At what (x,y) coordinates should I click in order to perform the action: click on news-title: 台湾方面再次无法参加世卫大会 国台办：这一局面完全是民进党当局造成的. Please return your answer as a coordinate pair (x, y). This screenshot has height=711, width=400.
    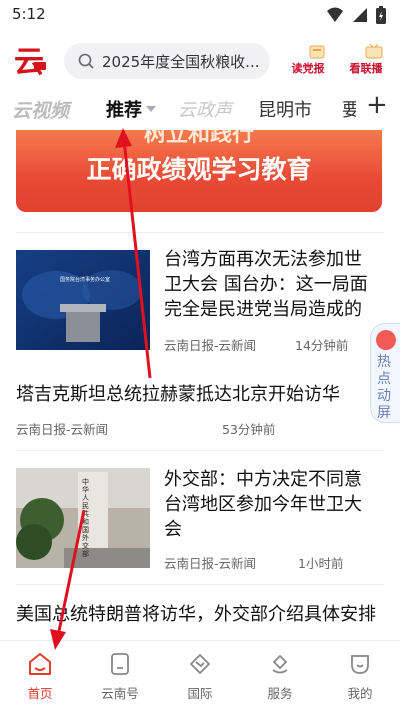
    Looking at the image, I should click on (266, 284).